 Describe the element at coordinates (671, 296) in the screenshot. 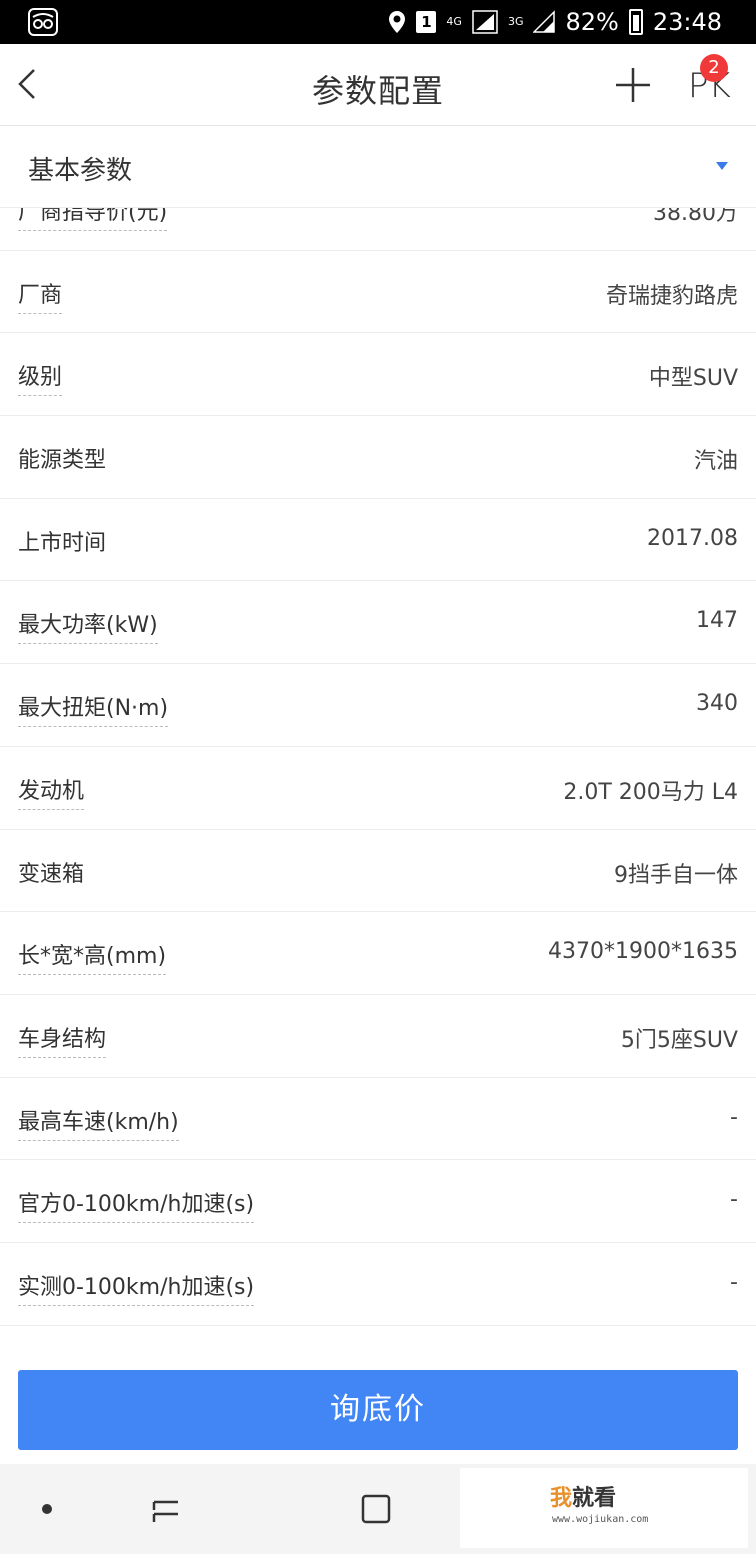

I see `row-value: 奇瑞捷豹路虎` at that location.